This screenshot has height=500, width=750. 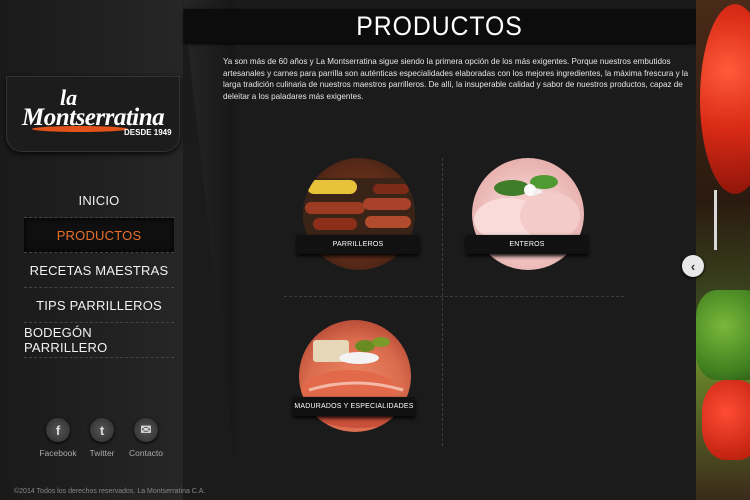 What do you see at coordinates (99, 305) in the screenshot?
I see `nav-item-tips-parrilleros: TIPS PARRILLEROS` at bounding box center [99, 305].